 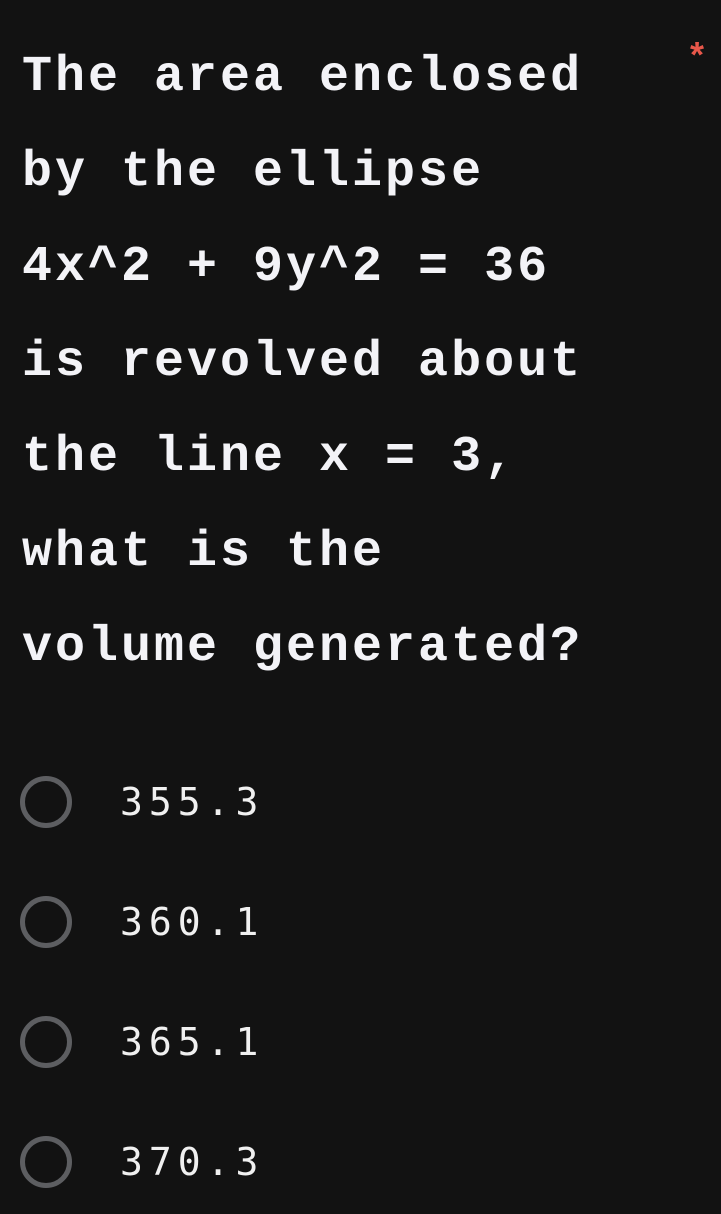 I want to click on option-label: 370.3, so click(x=192, y=1162).